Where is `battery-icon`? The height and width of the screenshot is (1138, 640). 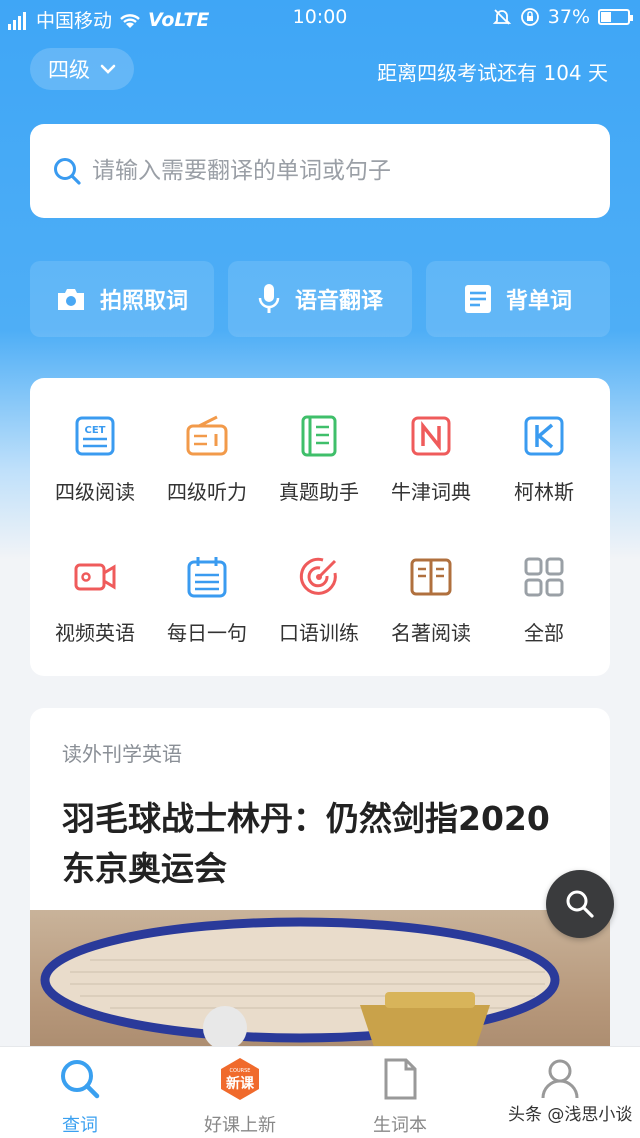 battery-icon is located at coordinates (615, 17).